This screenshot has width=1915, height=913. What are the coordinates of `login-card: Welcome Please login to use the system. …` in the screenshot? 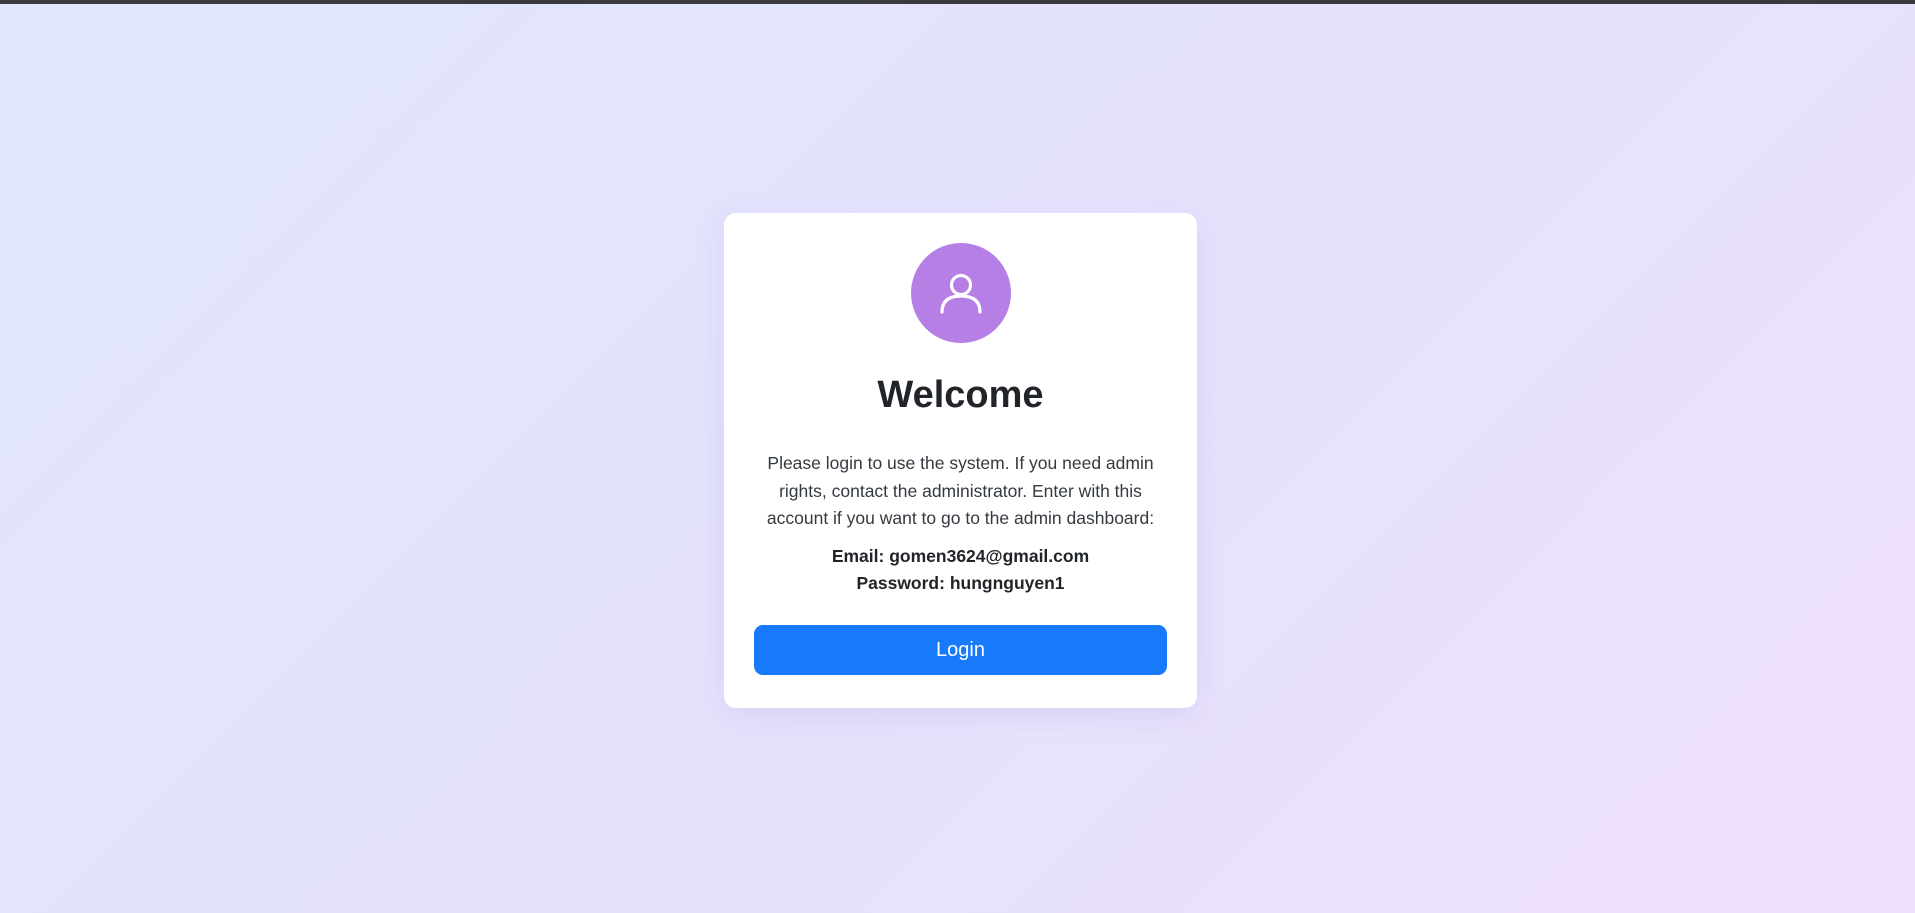 It's located at (960, 460).